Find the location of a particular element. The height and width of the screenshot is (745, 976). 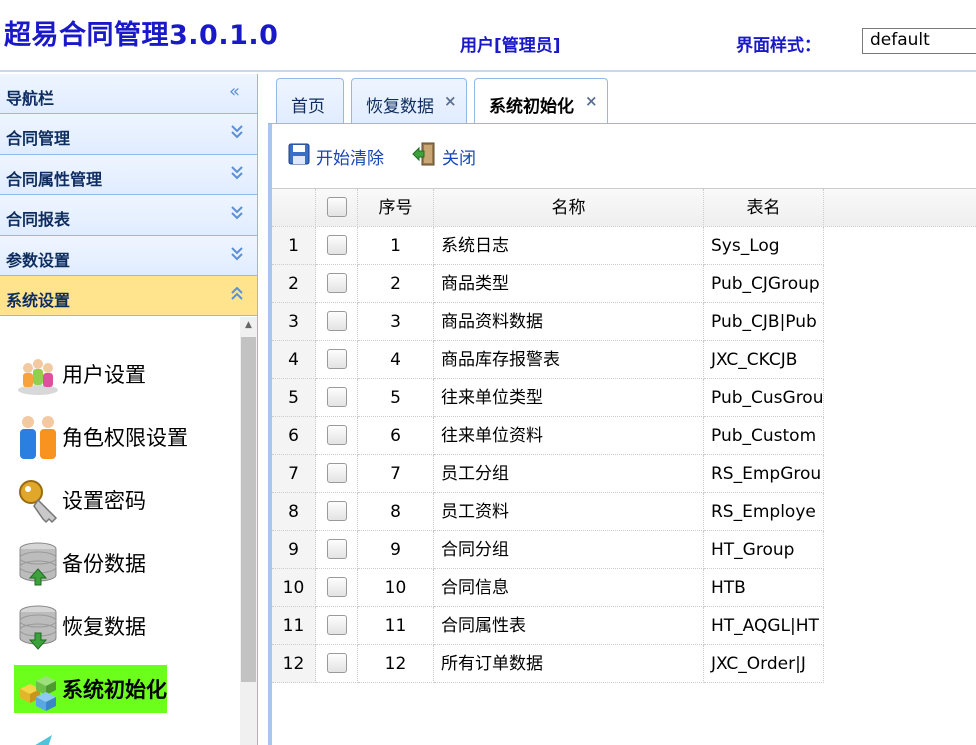

row-number: 9 is located at coordinates (294, 550).